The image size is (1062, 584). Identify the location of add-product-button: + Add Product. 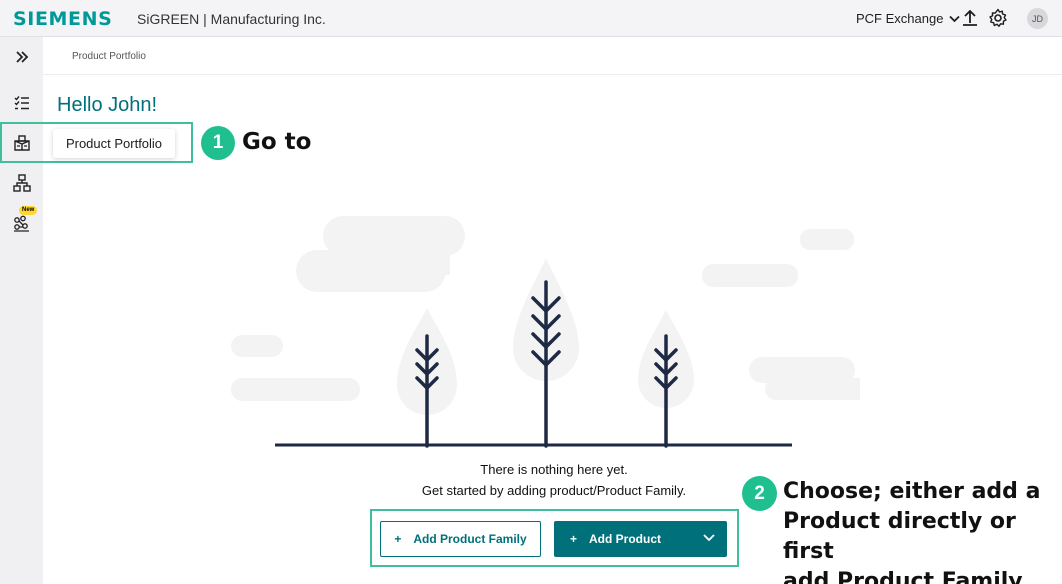
(640, 539).